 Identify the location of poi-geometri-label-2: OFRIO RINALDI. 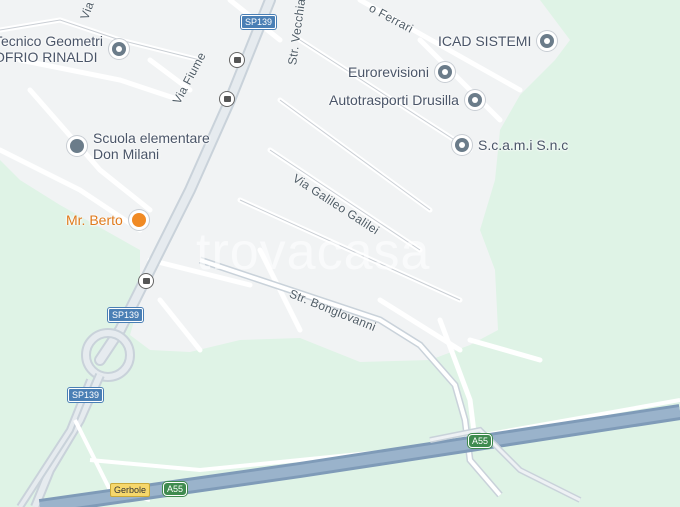
(49, 57).